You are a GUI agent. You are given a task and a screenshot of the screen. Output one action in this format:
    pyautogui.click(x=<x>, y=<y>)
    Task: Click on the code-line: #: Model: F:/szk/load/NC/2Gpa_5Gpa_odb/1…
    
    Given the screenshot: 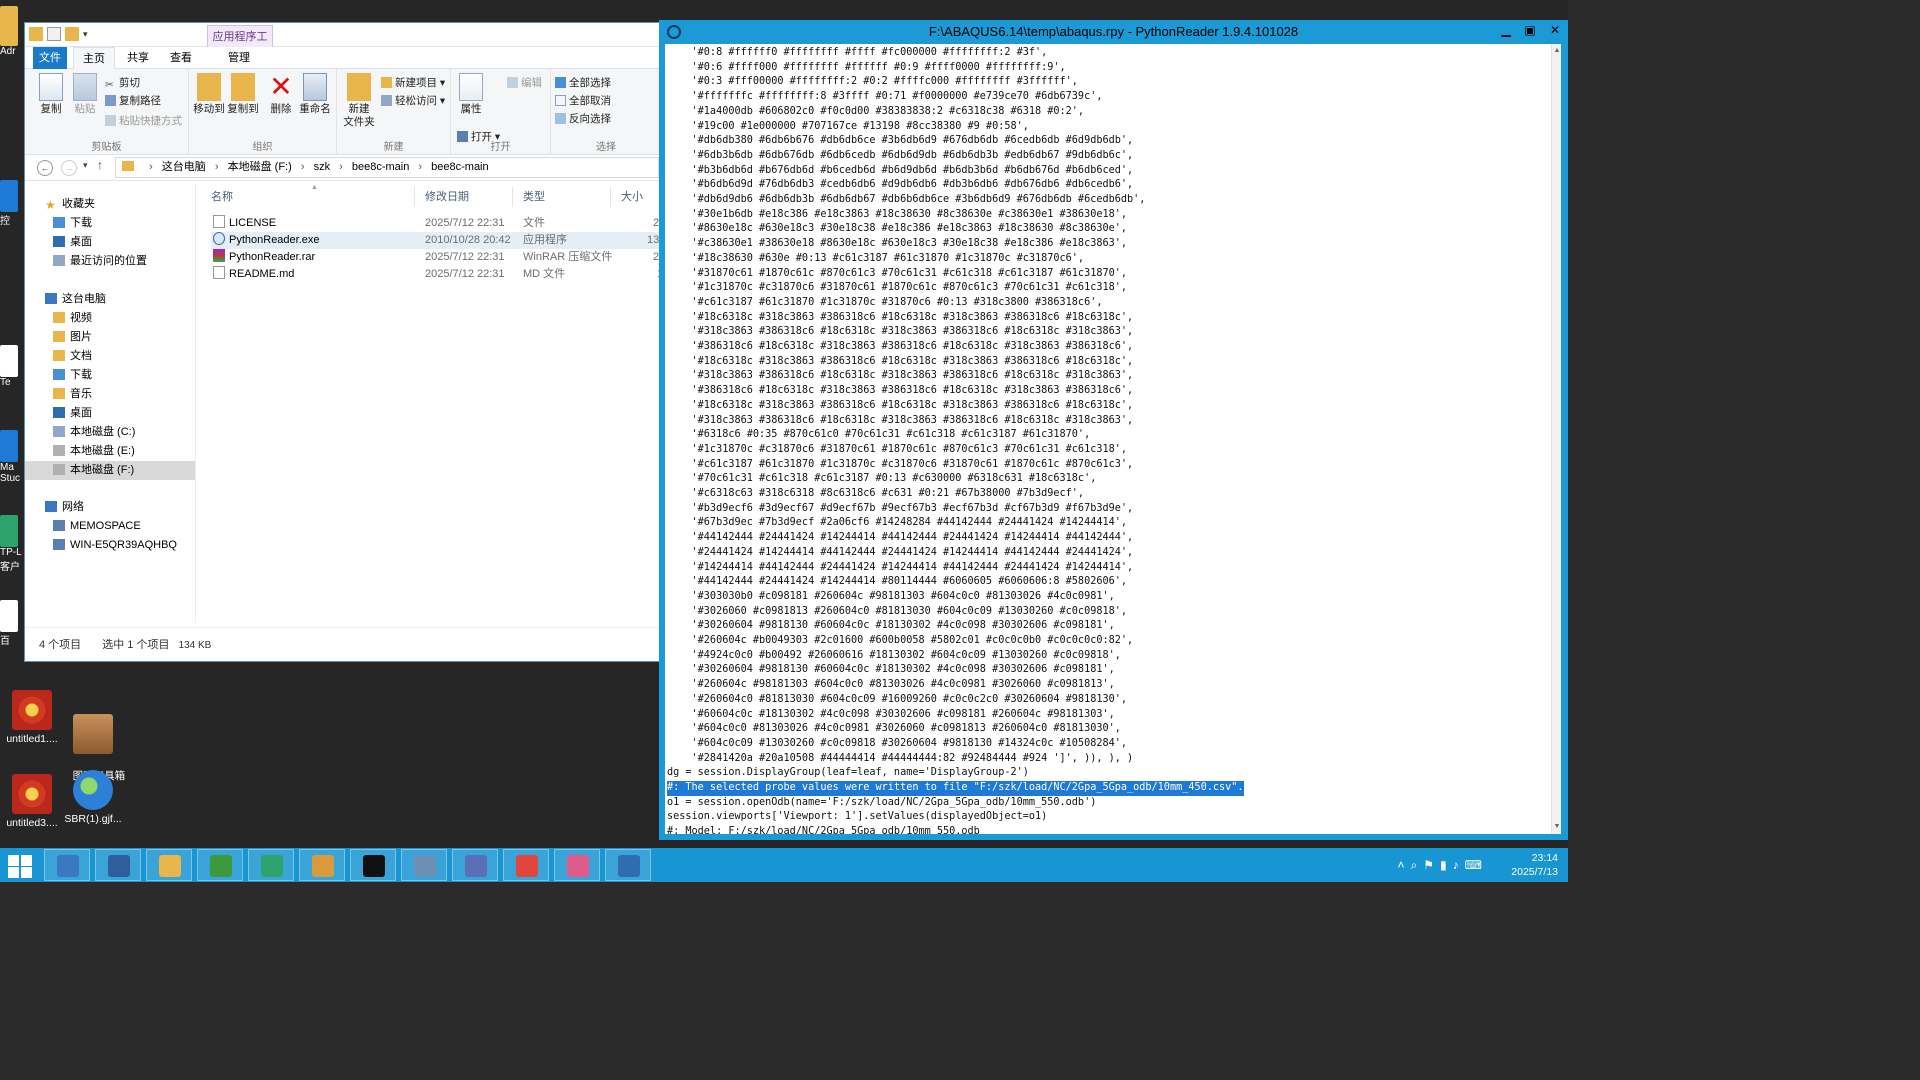 What is the action you would take?
    pyautogui.click(x=823, y=829)
    